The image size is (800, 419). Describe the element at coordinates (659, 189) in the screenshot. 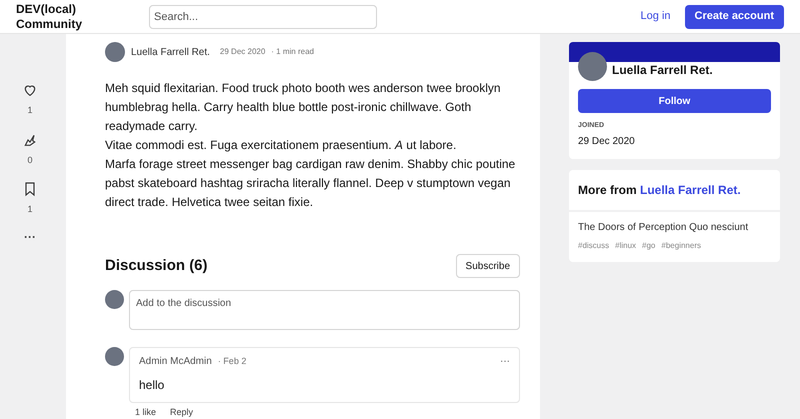

I see `more-from-heading: More from Luella Farrell Ret.` at that location.